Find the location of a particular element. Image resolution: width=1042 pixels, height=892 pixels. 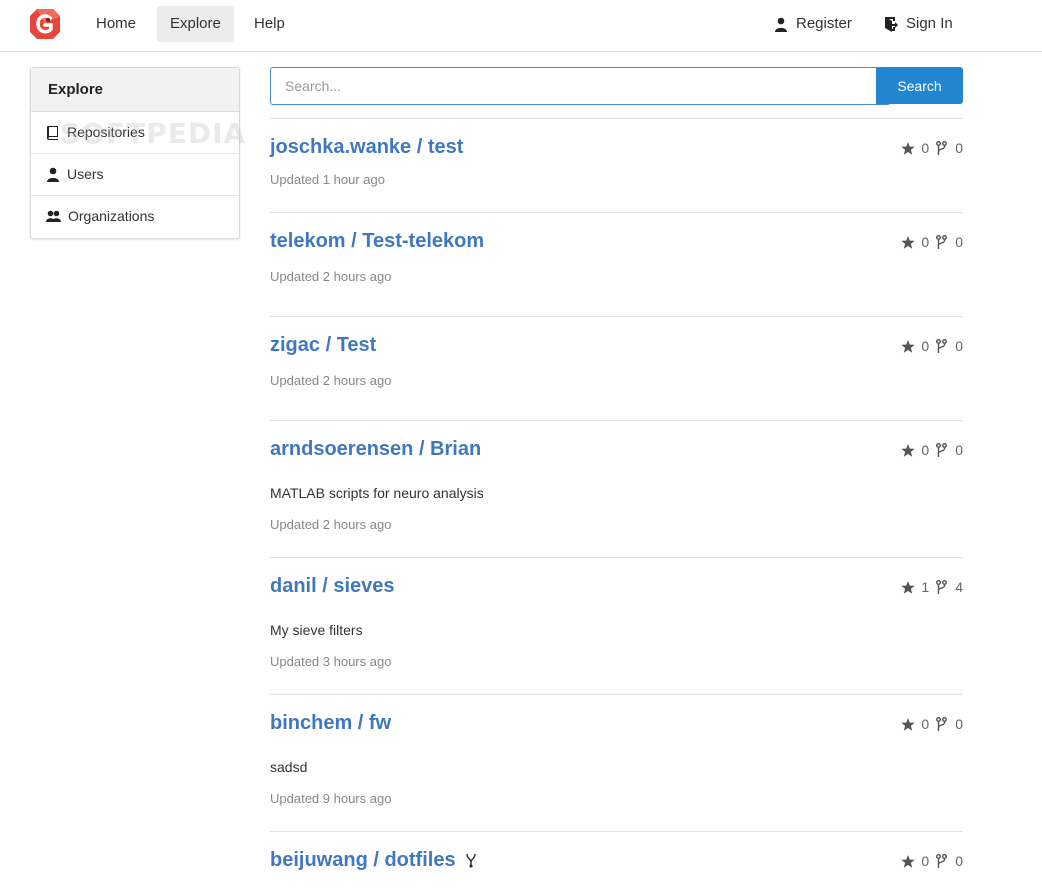

repo-updated-time: Updated 1 hour ago is located at coordinates (327, 179).